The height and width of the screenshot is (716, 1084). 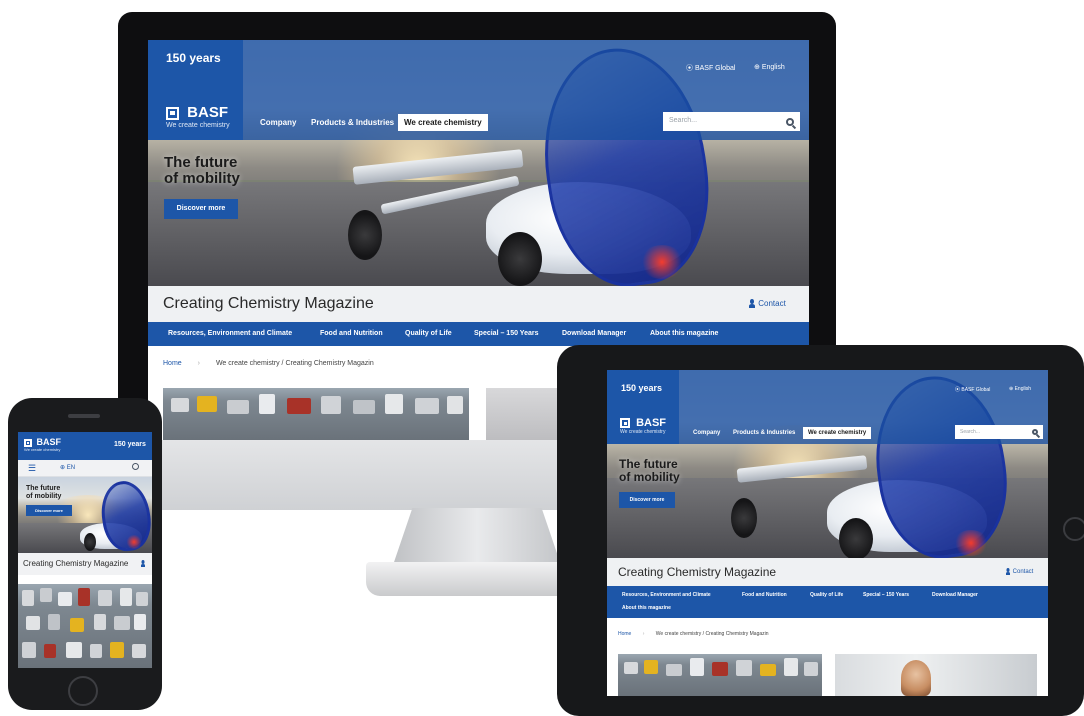 What do you see at coordinates (477, 579) in the screenshot?
I see `desktop-monitor-foot` at bounding box center [477, 579].